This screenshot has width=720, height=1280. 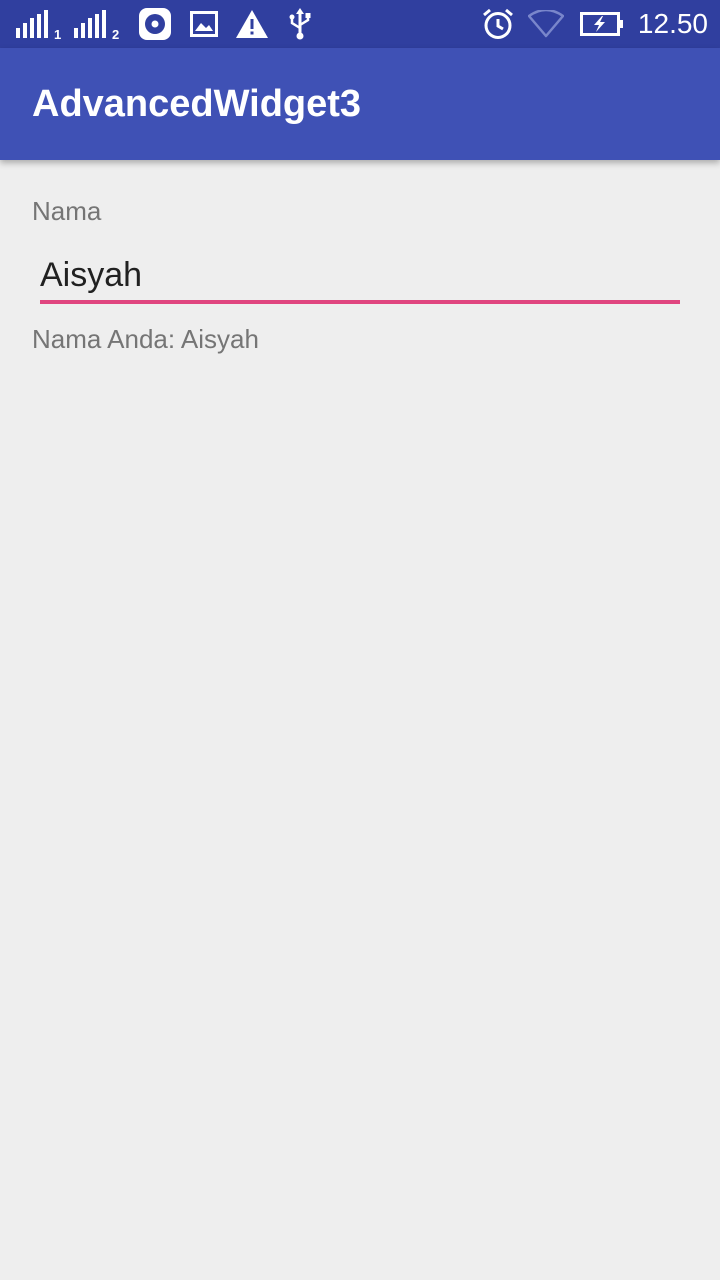 What do you see at coordinates (360, 277) in the screenshot?
I see `name-input` at bounding box center [360, 277].